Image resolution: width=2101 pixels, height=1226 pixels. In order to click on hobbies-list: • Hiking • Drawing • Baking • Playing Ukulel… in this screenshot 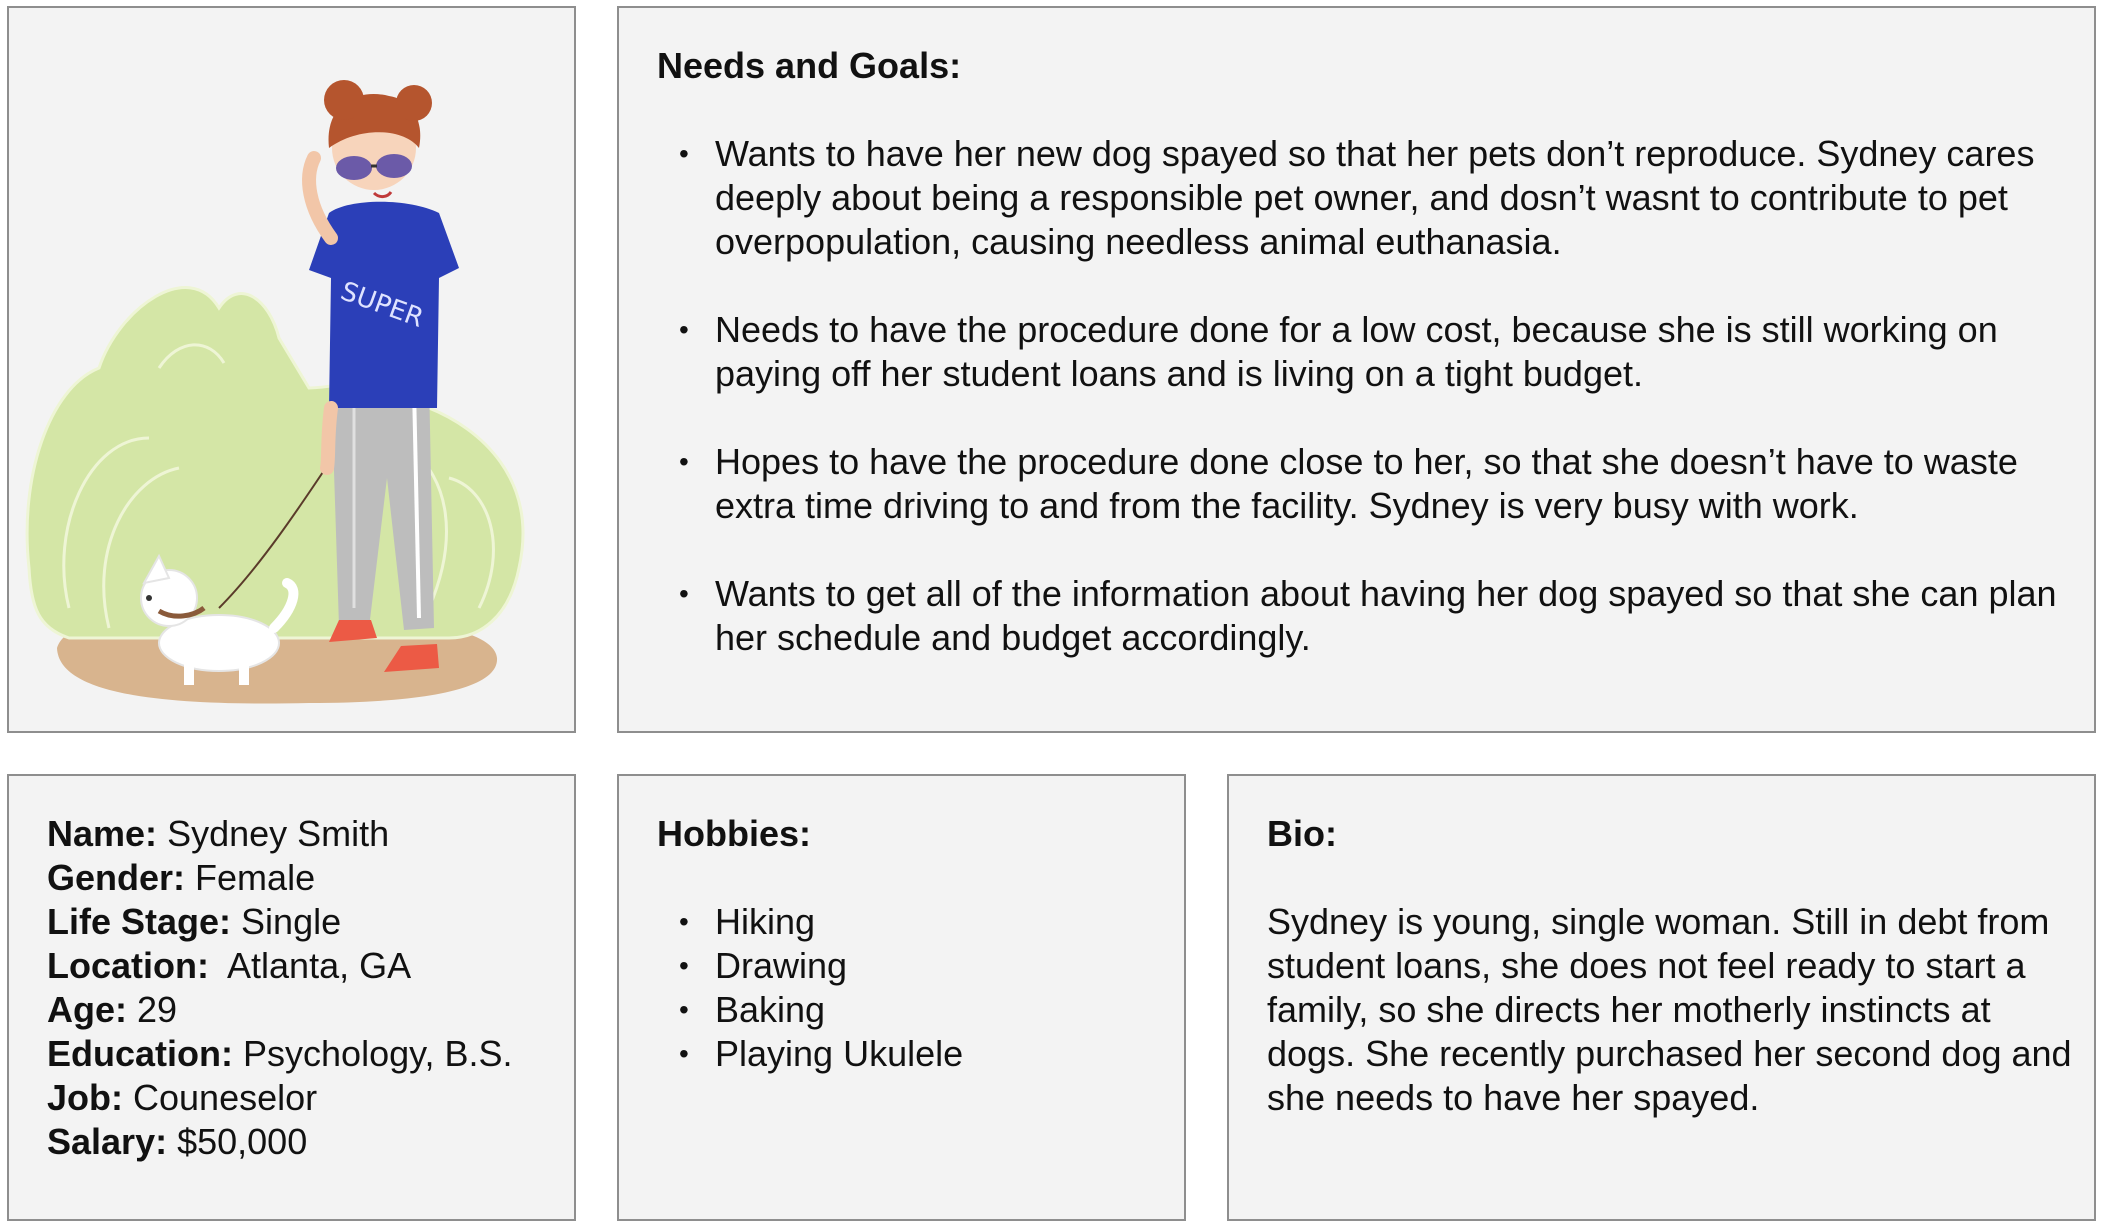, I will do `click(907, 988)`.